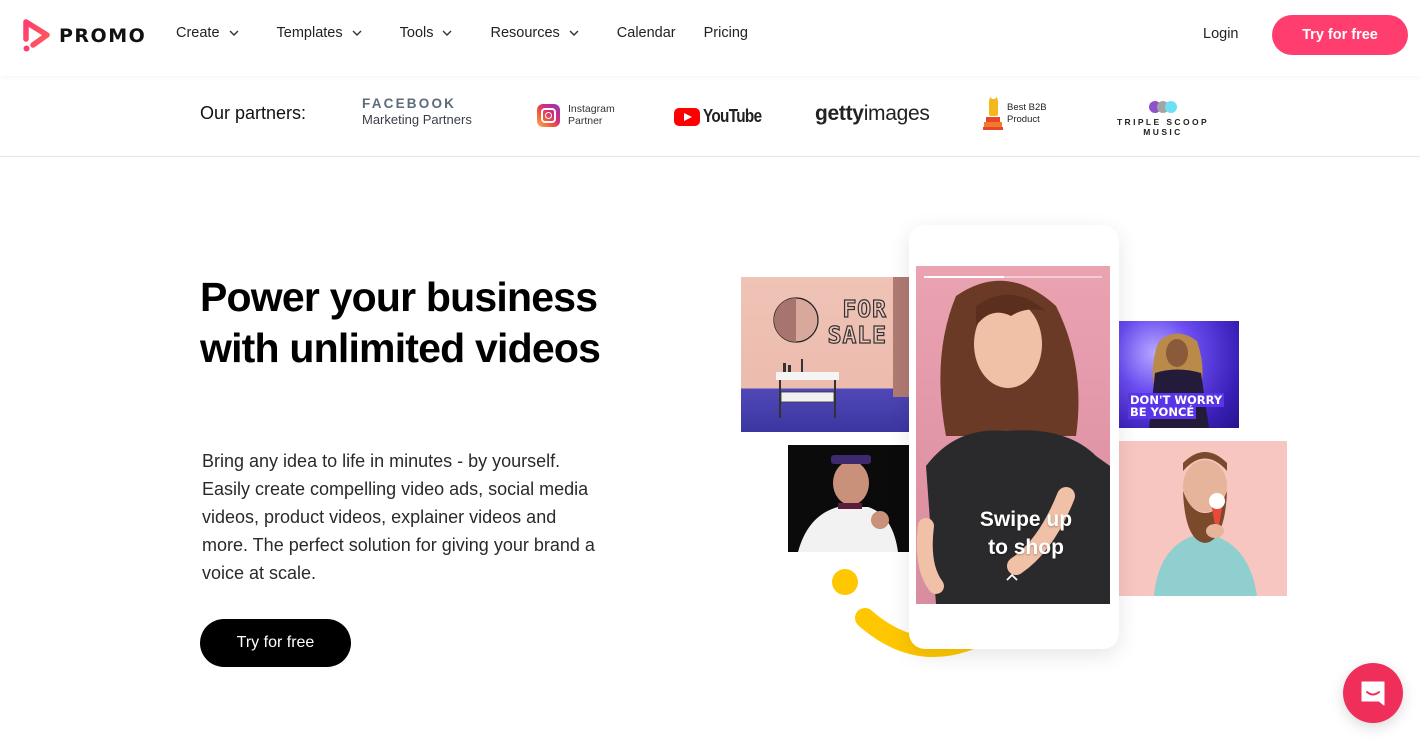 The image size is (1420, 754). I want to click on swipe-line2: to shop, so click(1026, 547).